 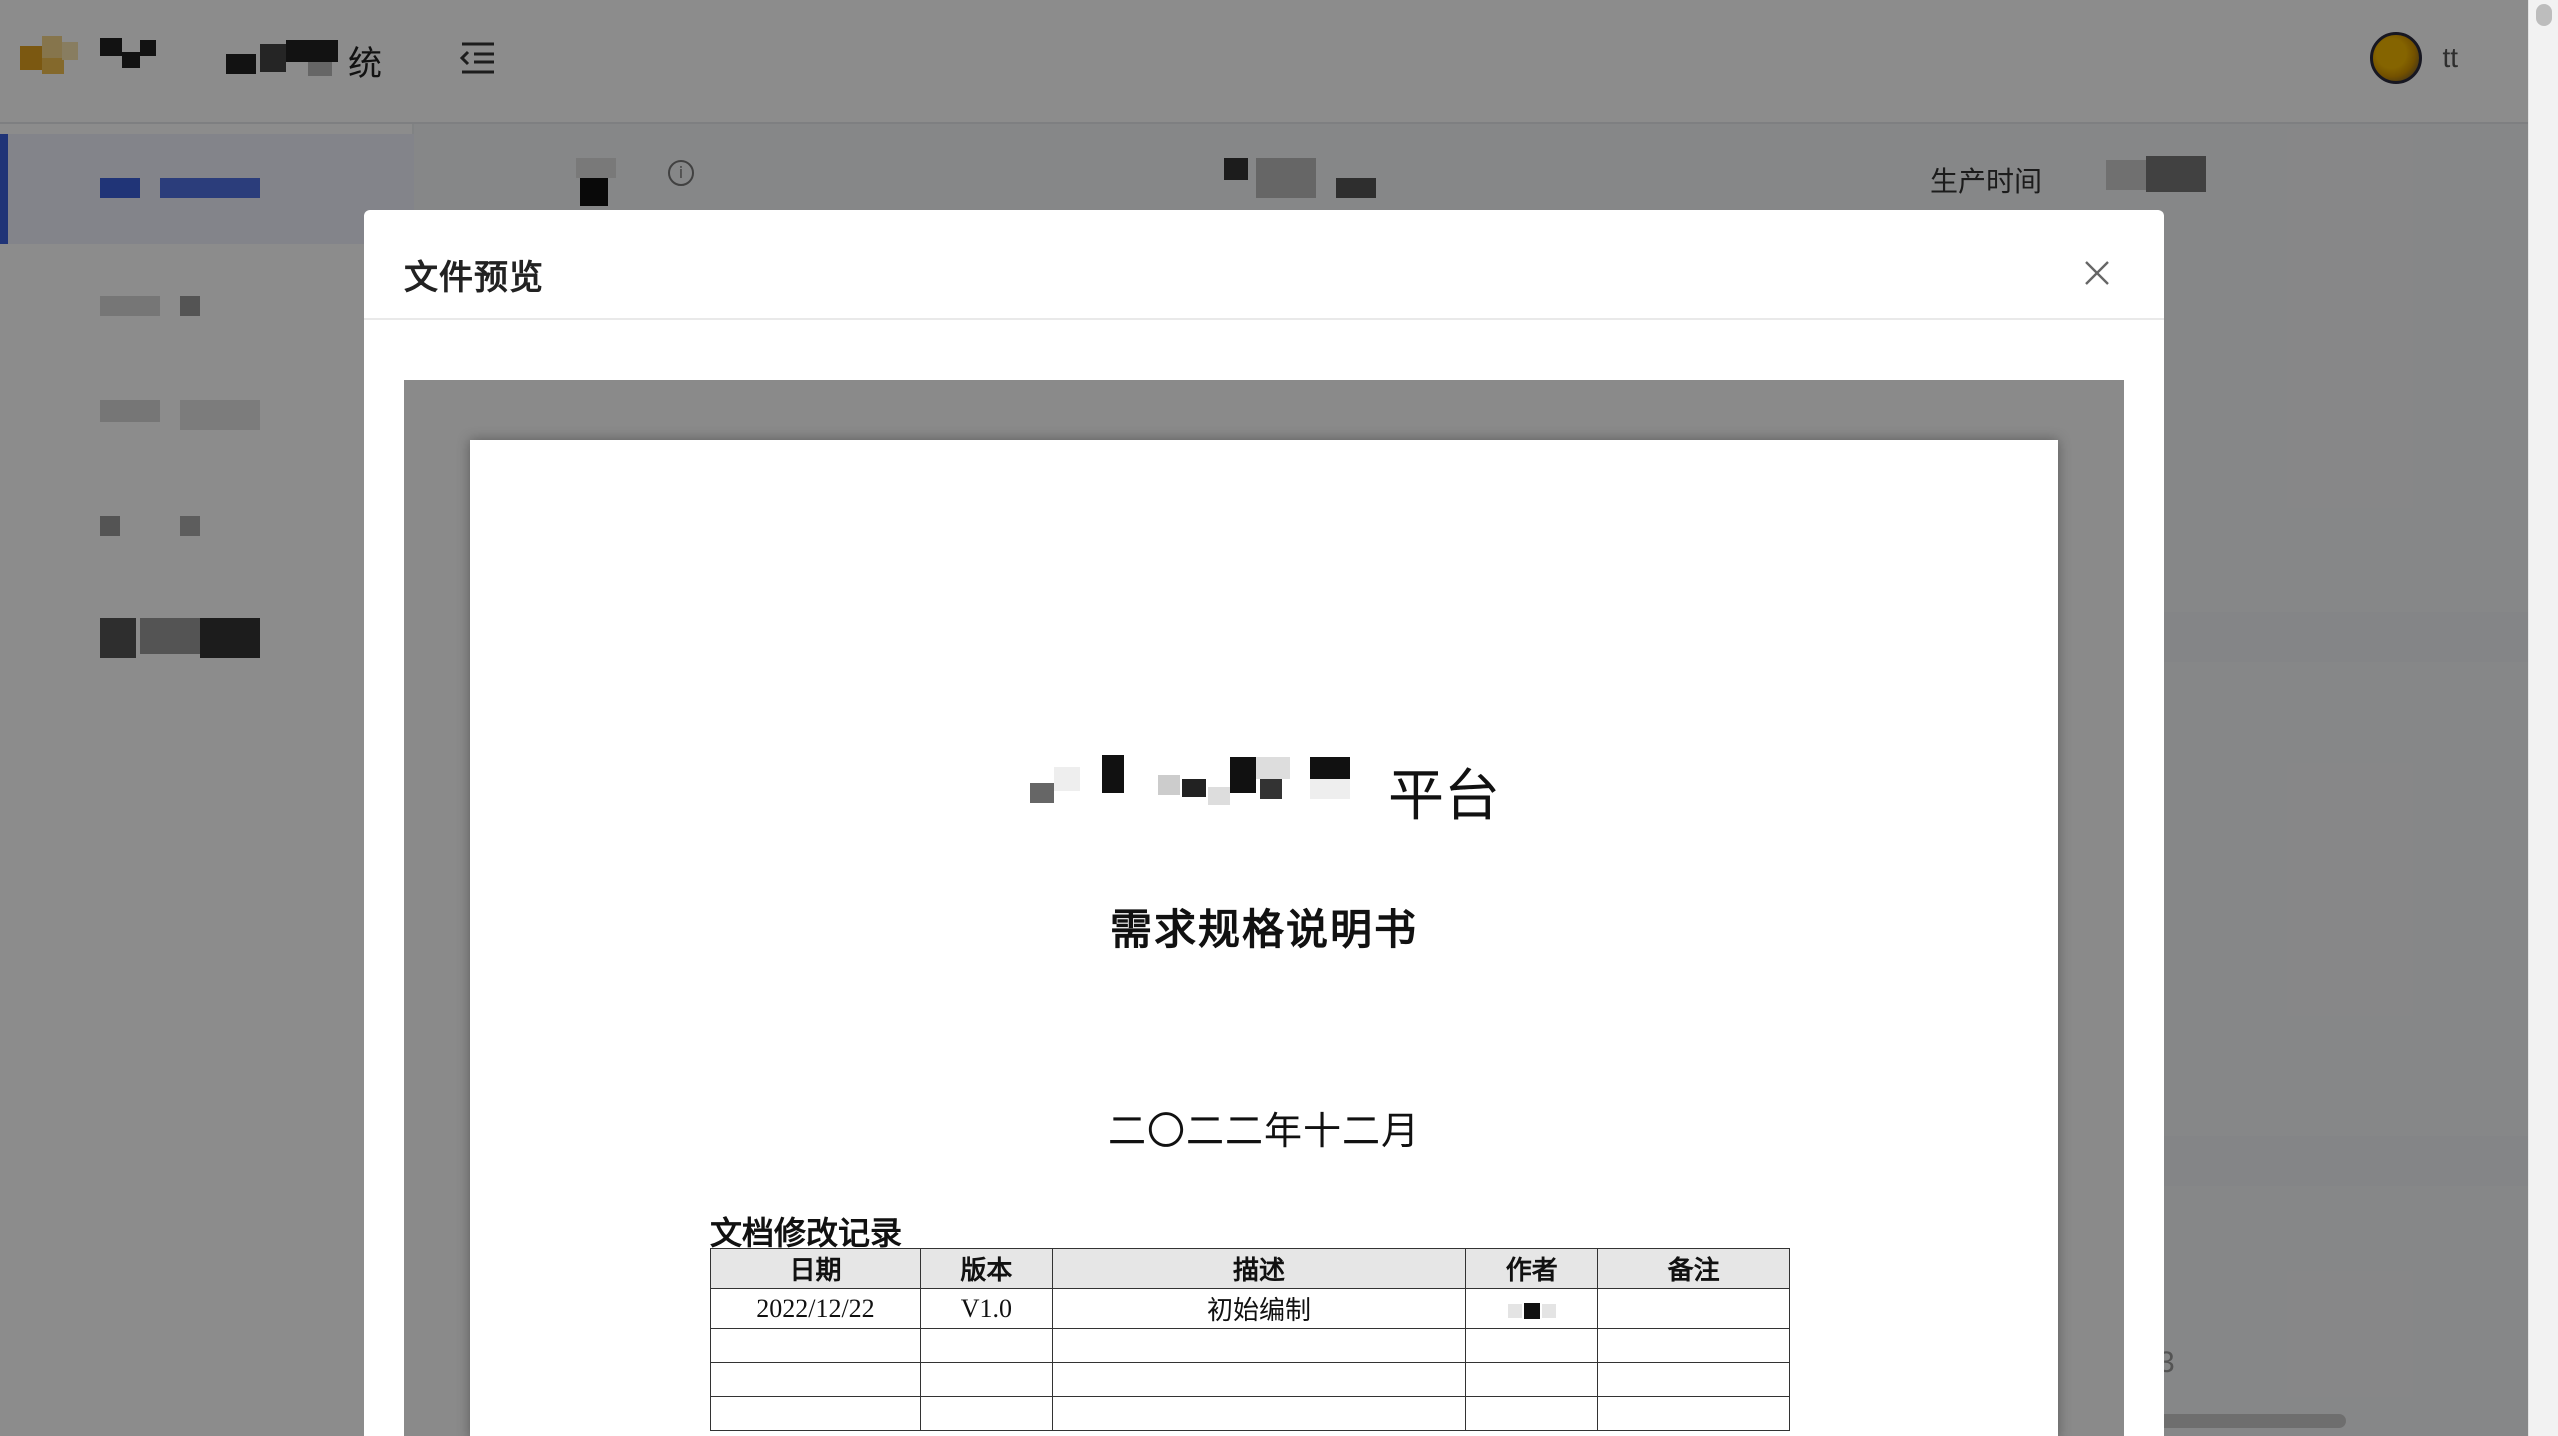 What do you see at coordinates (1263, 1131) in the screenshot?
I see `document-date: 二〇二二年十二月` at bounding box center [1263, 1131].